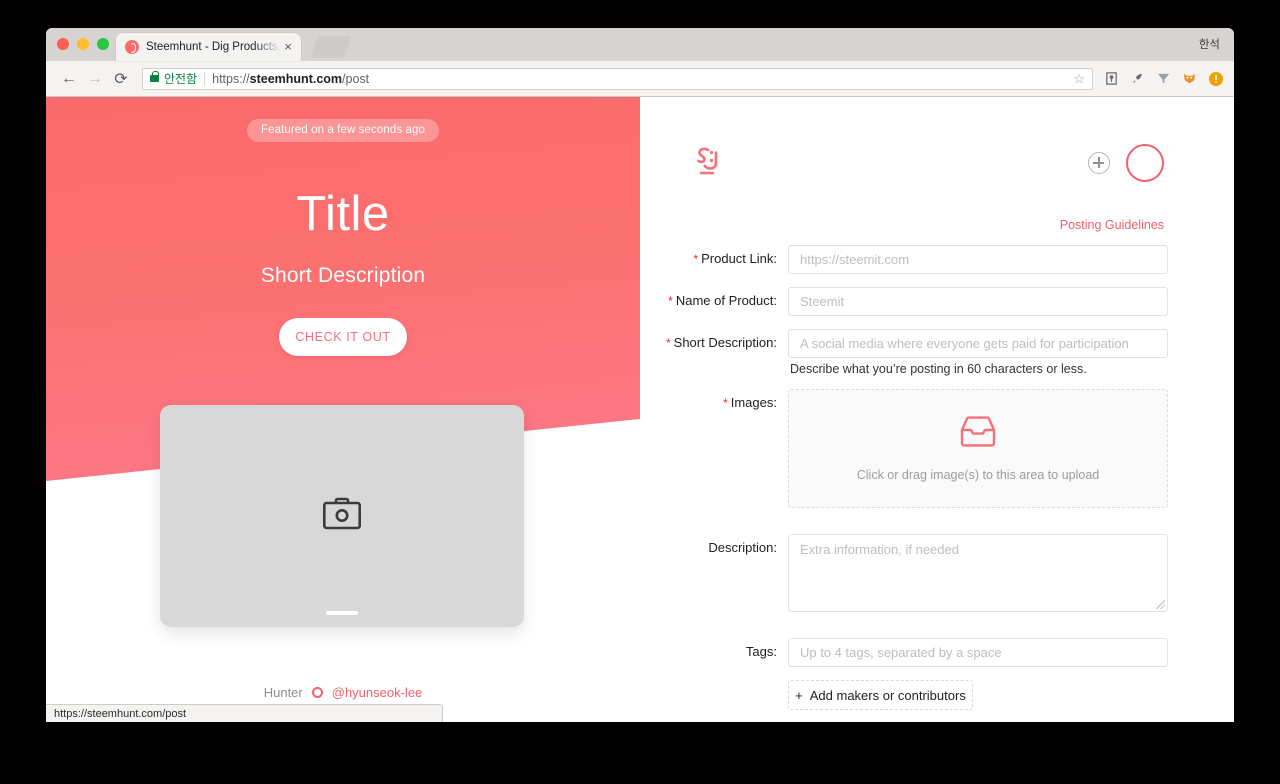 This screenshot has width=1280, height=784. What do you see at coordinates (750, 402) in the screenshot?
I see `label-images: * Images:` at bounding box center [750, 402].